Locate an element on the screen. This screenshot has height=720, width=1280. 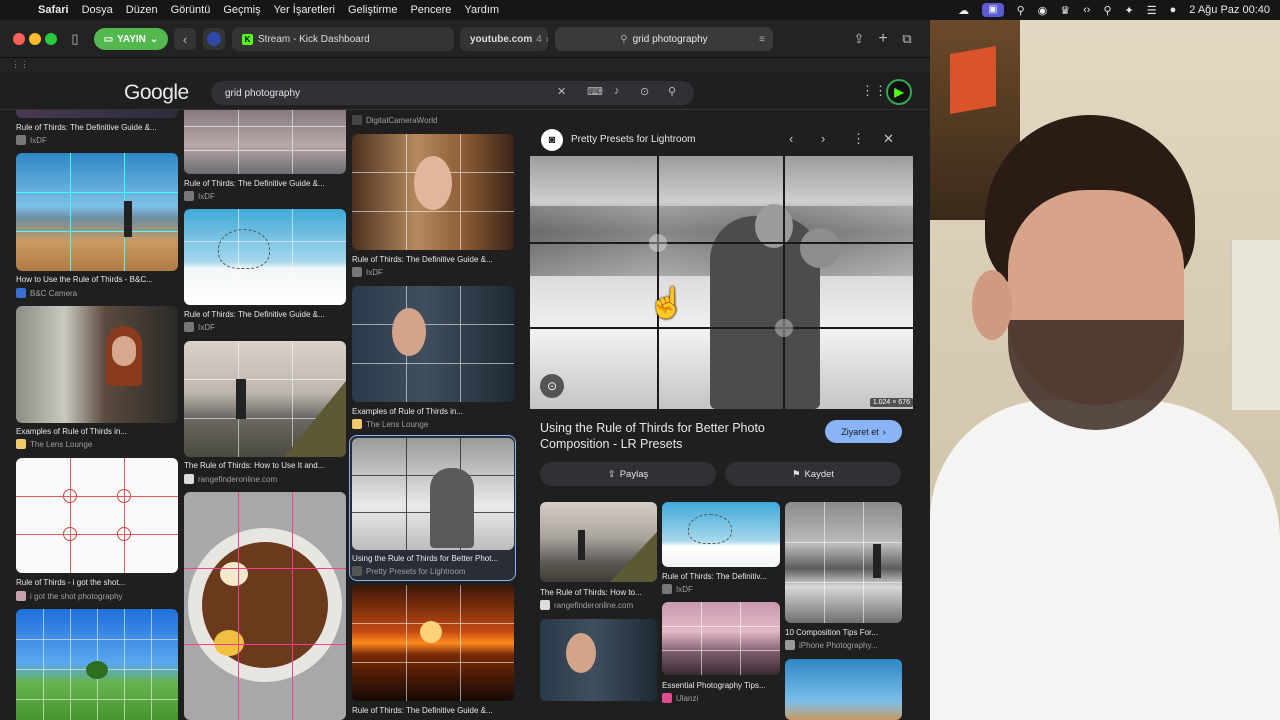
user-icon: ● is located at coordinates (1173, 10).